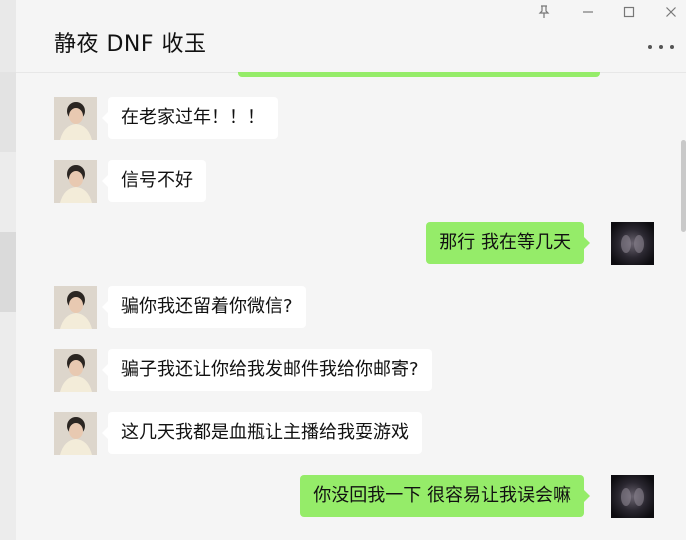 This screenshot has width=686, height=540. I want to click on outgoing-message-bubble: 那行 我在等几天, so click(508, 243).